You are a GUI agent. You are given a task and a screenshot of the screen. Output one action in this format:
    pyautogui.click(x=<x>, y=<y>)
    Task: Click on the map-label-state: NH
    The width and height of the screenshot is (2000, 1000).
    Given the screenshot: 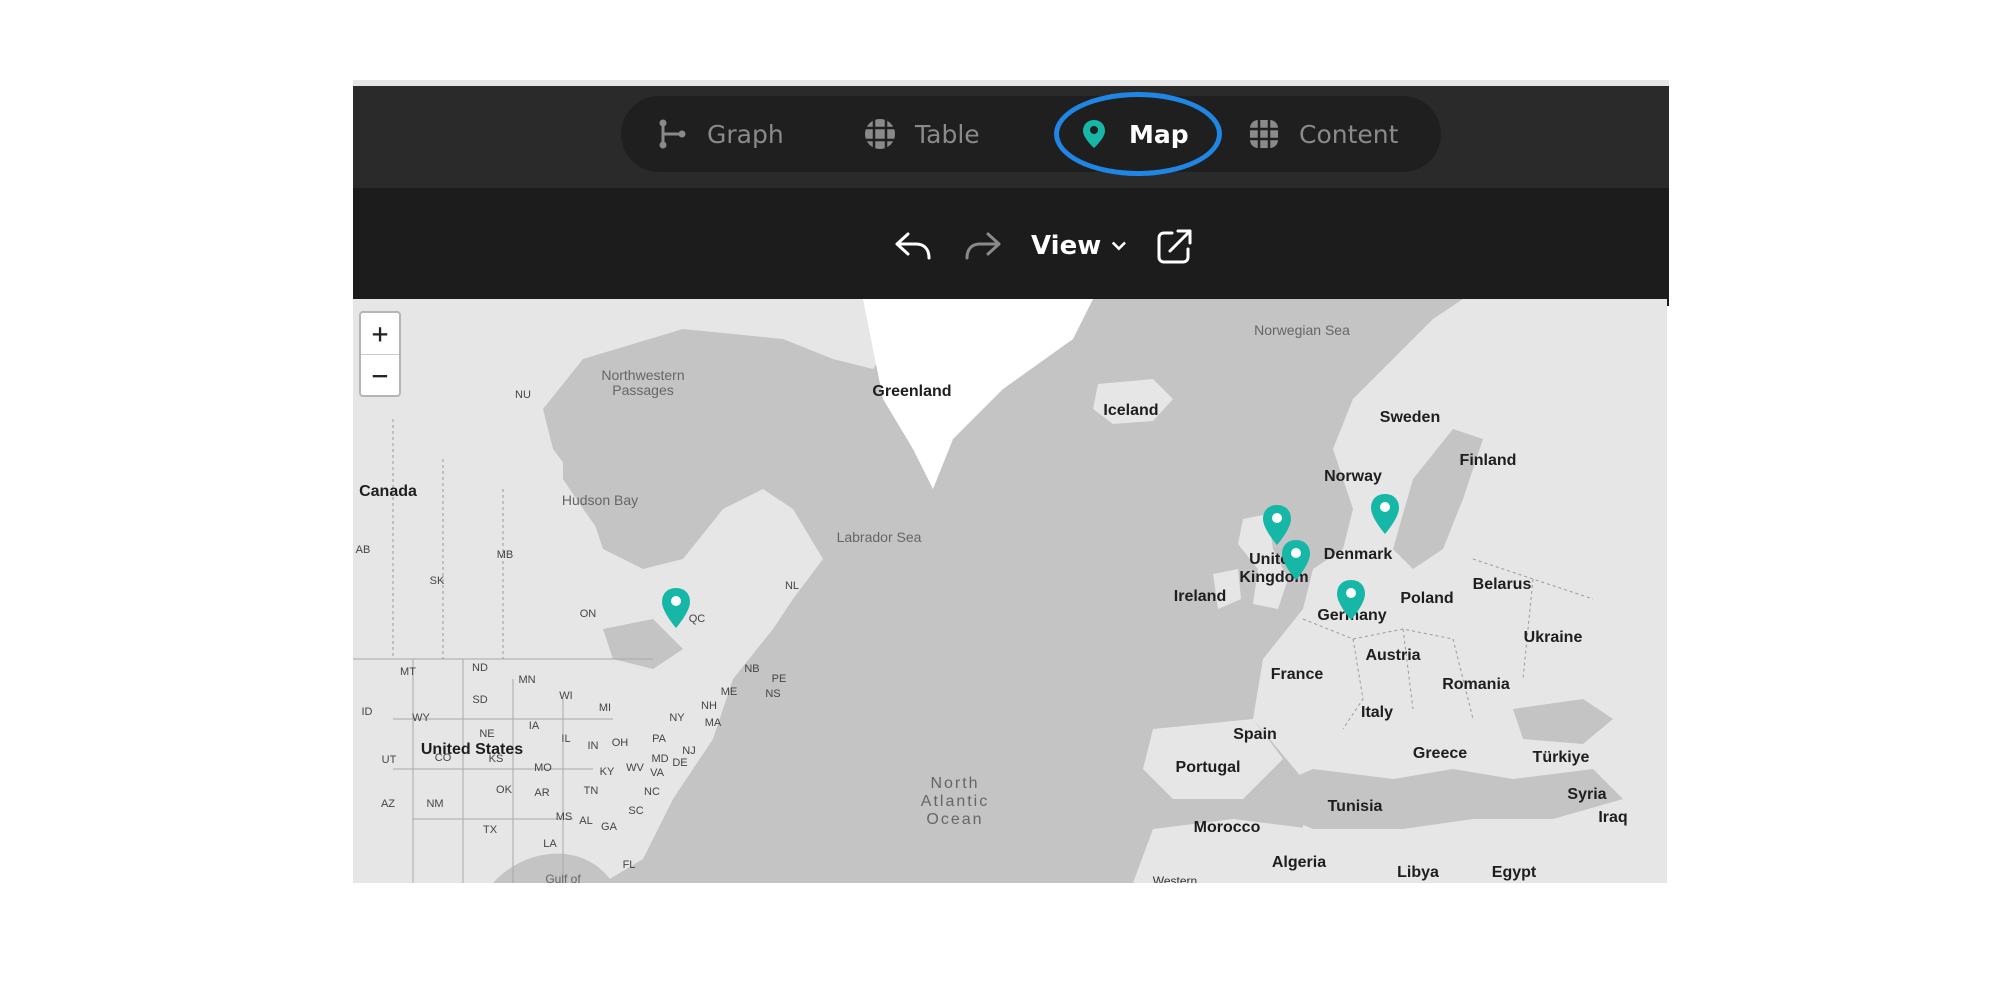 What is the action you would take?
    pyautogui.click(x=709, y=706)
    